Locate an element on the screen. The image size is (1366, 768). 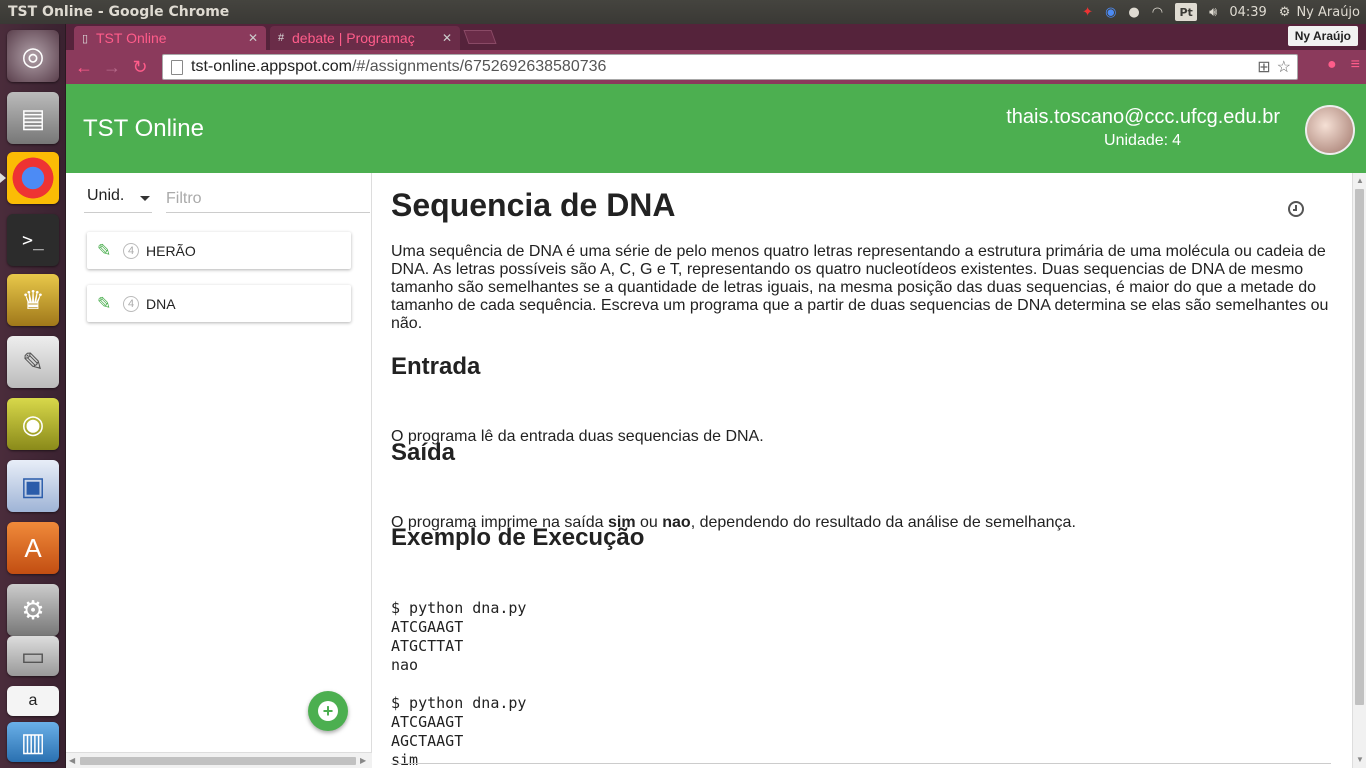
ubuntu-launcher: ◎ ▤ >_ ♛ ✎ ◉ ▣ A ⚙ ▭ a ▥ is located at coordinates (33, 396).